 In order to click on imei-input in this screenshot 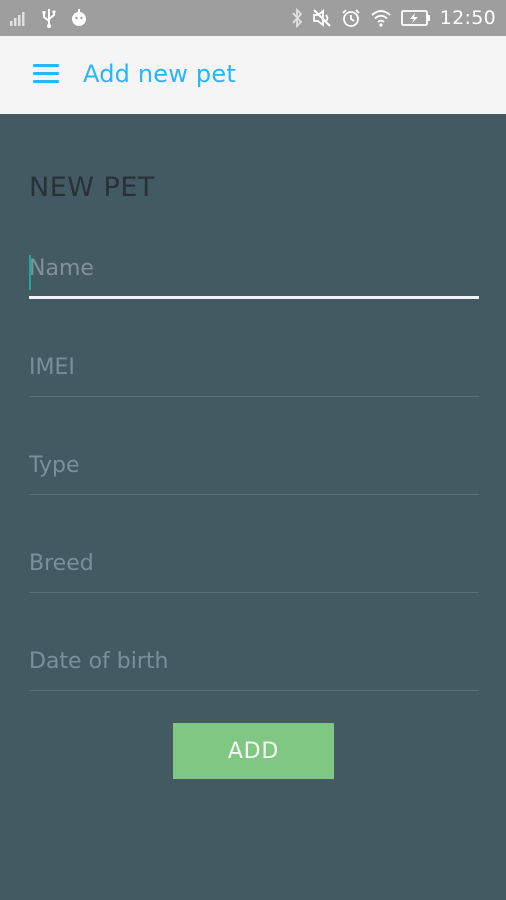, I will do `click(254, 367)`.